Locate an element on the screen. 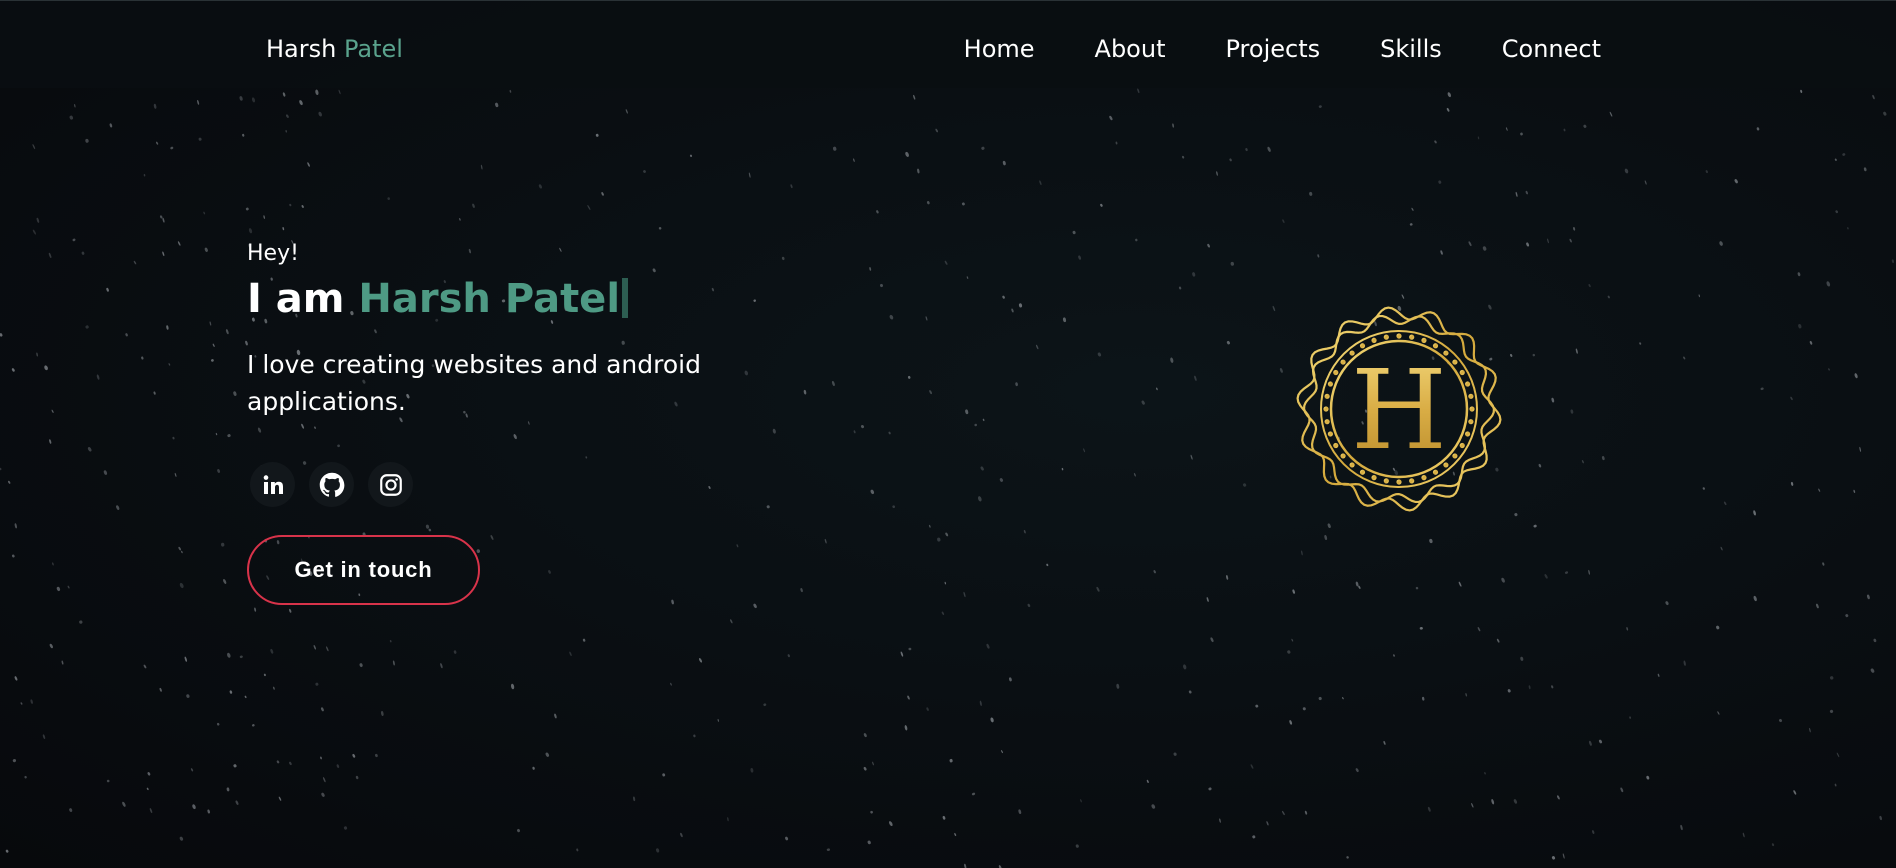  github-button is located at coordinates (331, 484).